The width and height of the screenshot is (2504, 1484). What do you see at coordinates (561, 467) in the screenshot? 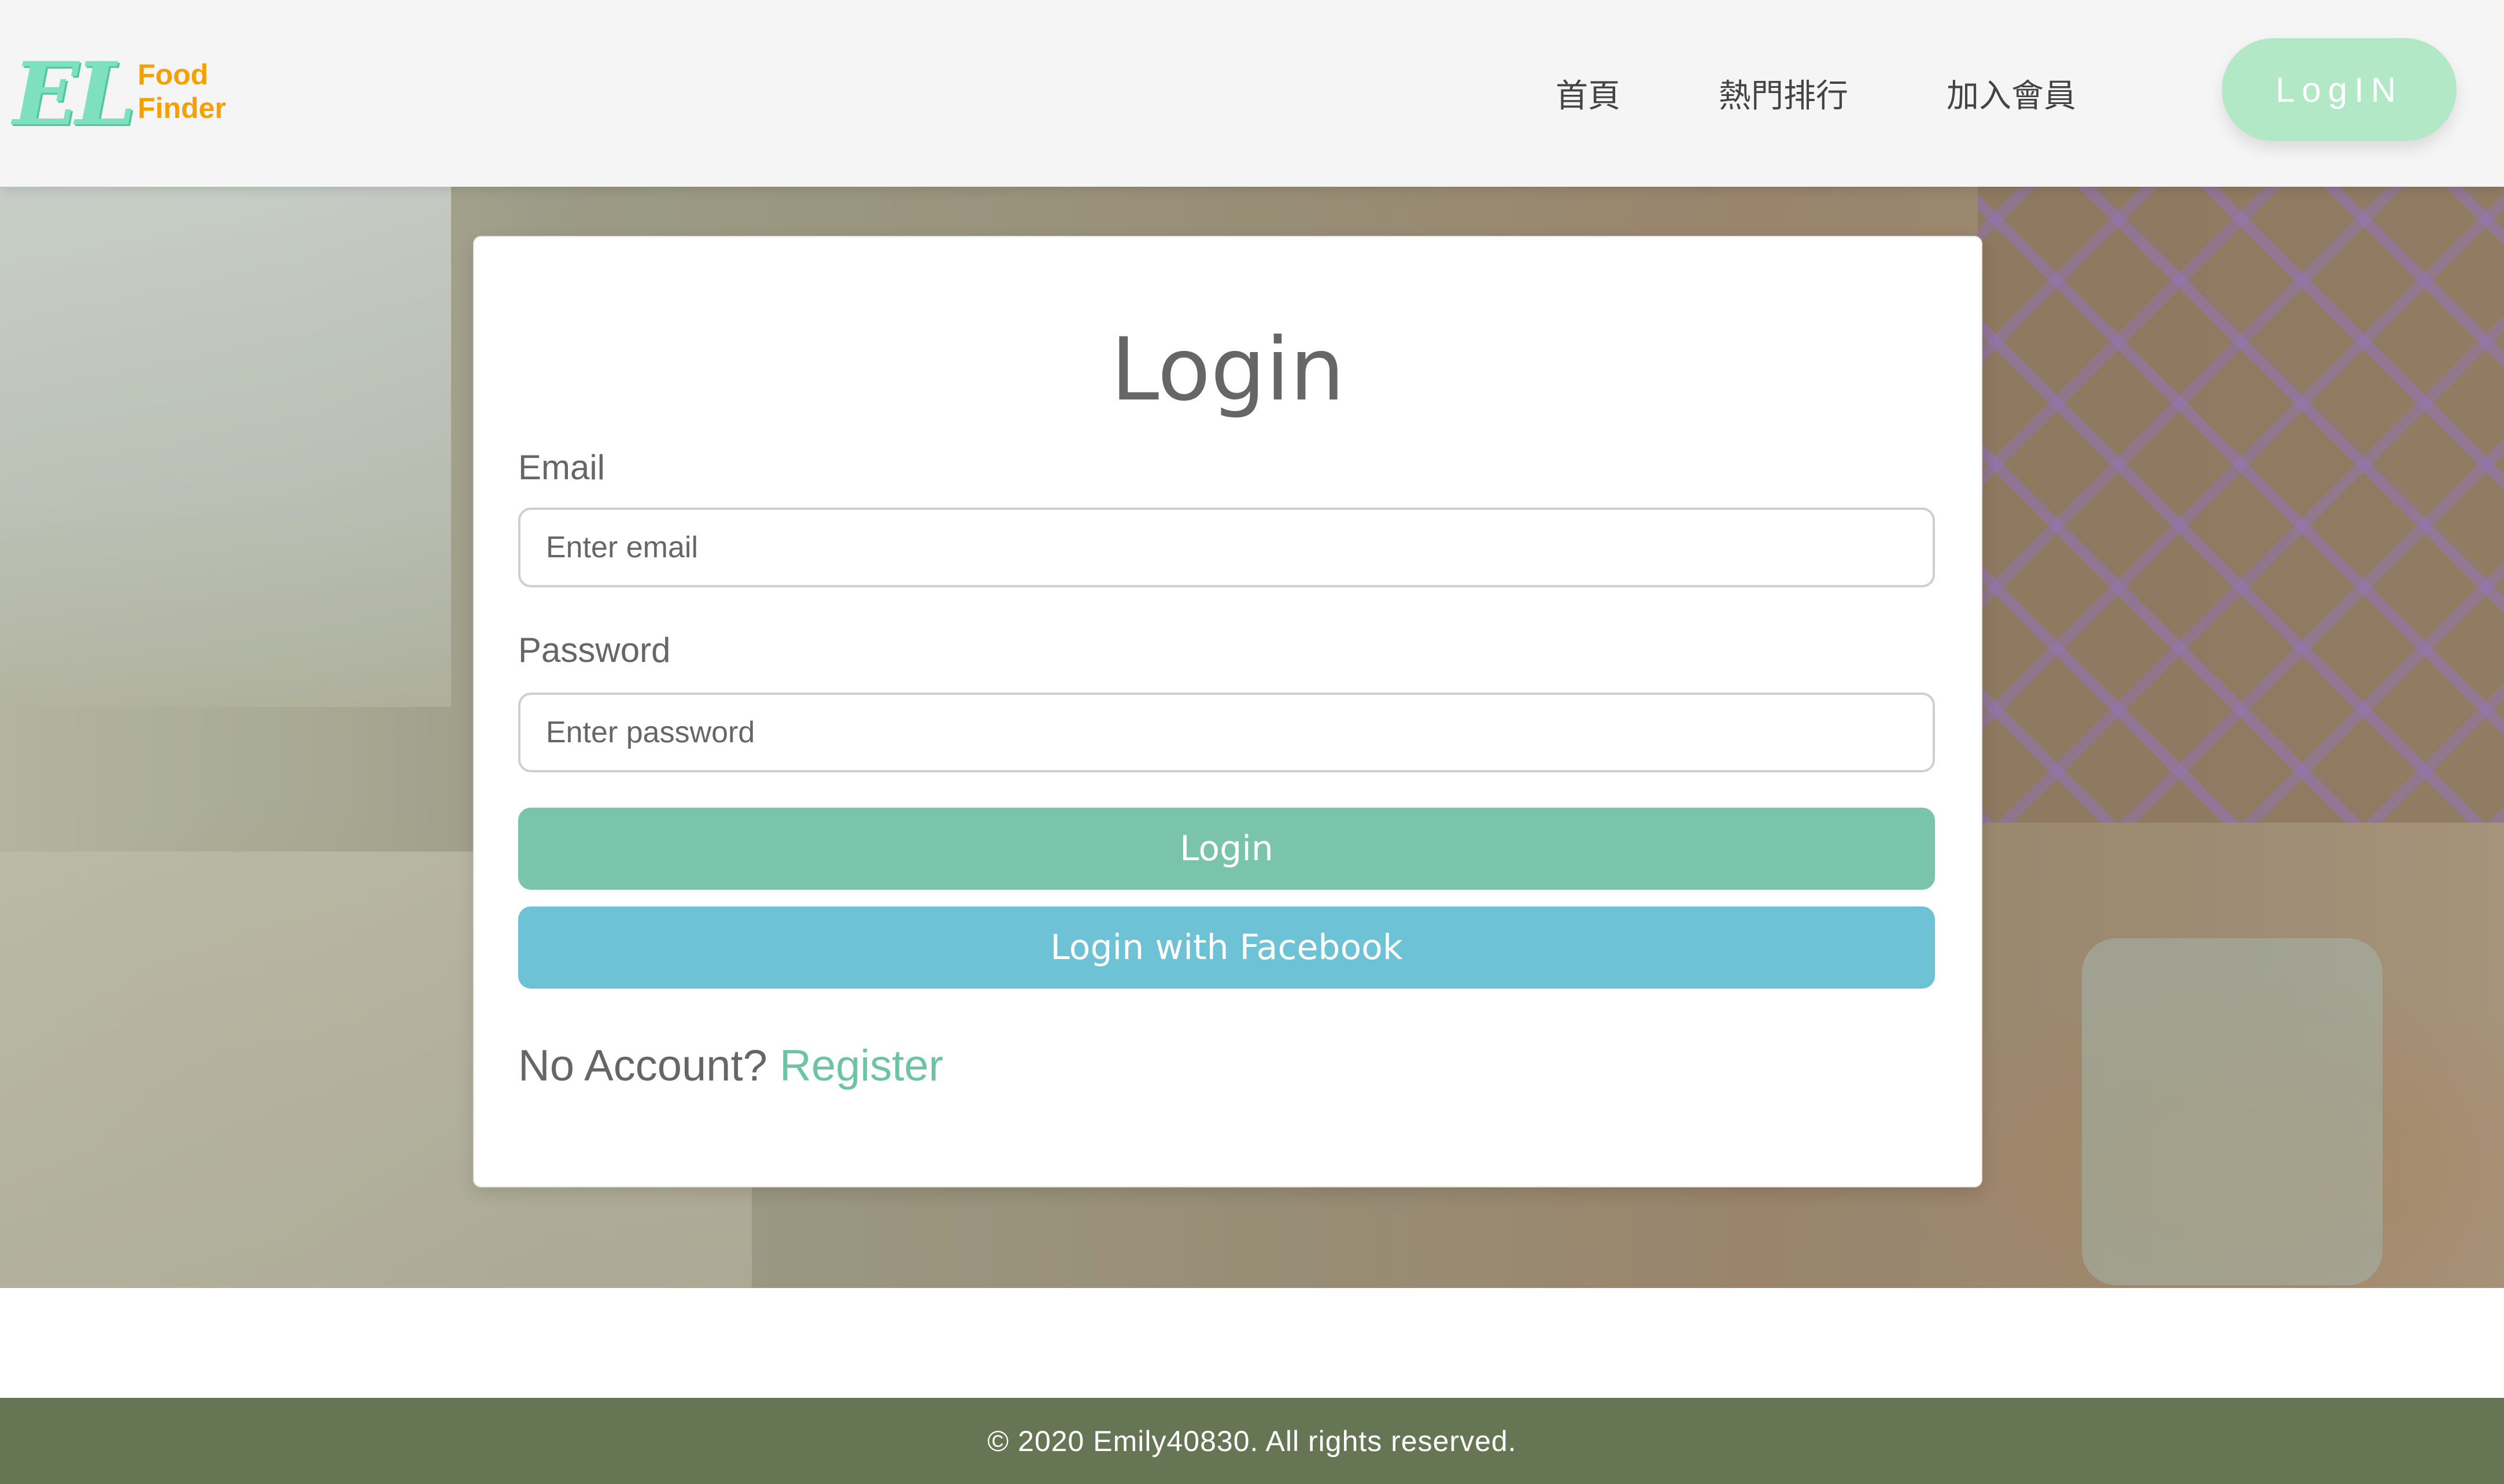
I see `email-label: Email` at bounding box center [561, 467].